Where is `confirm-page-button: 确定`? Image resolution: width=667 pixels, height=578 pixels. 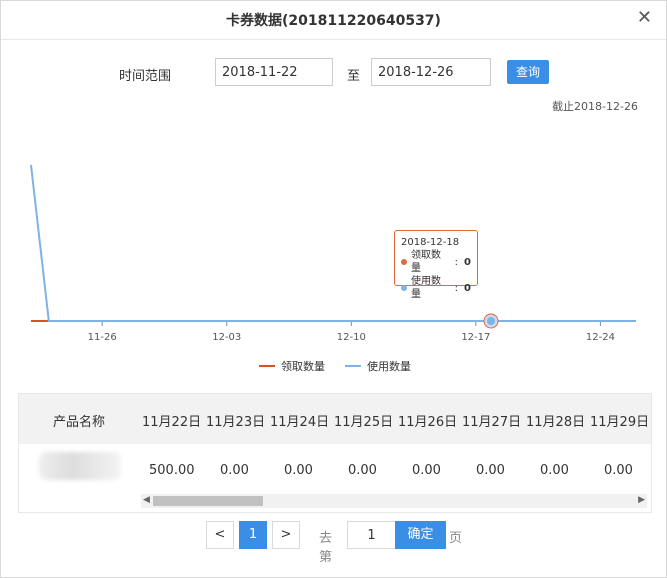 confirm-page-button: 确定 is located at coordinates (420, 535).